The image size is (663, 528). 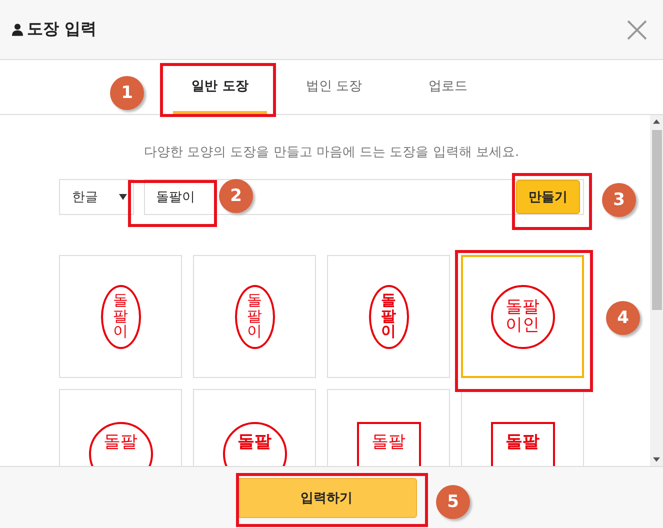 I want to click on step-number: 1, so click(x=127, y=93).